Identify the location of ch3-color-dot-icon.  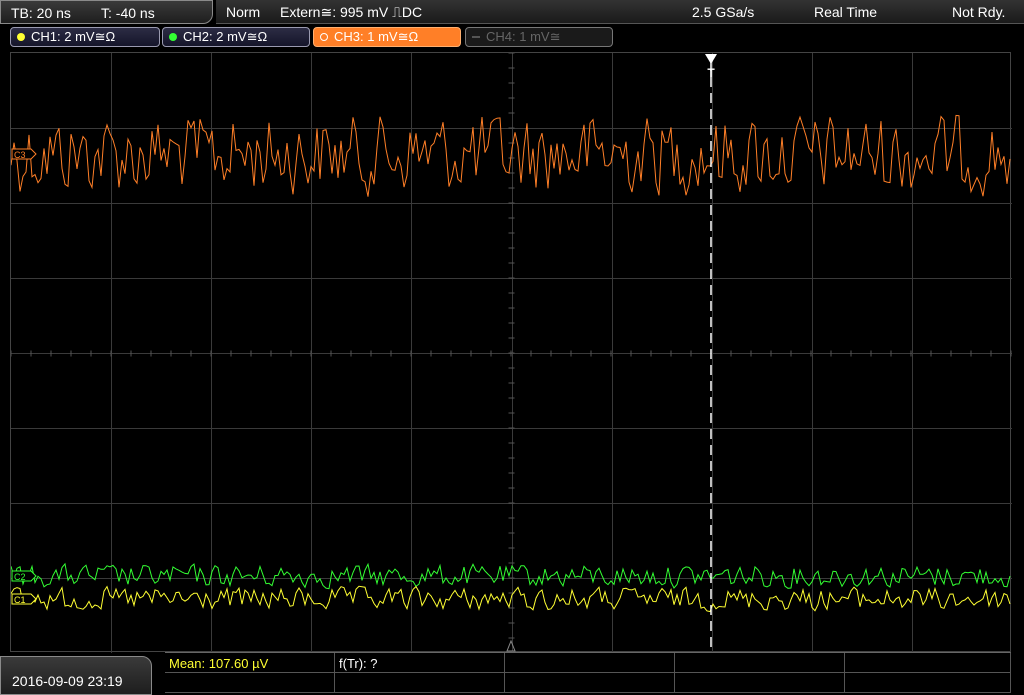
(324, 37).